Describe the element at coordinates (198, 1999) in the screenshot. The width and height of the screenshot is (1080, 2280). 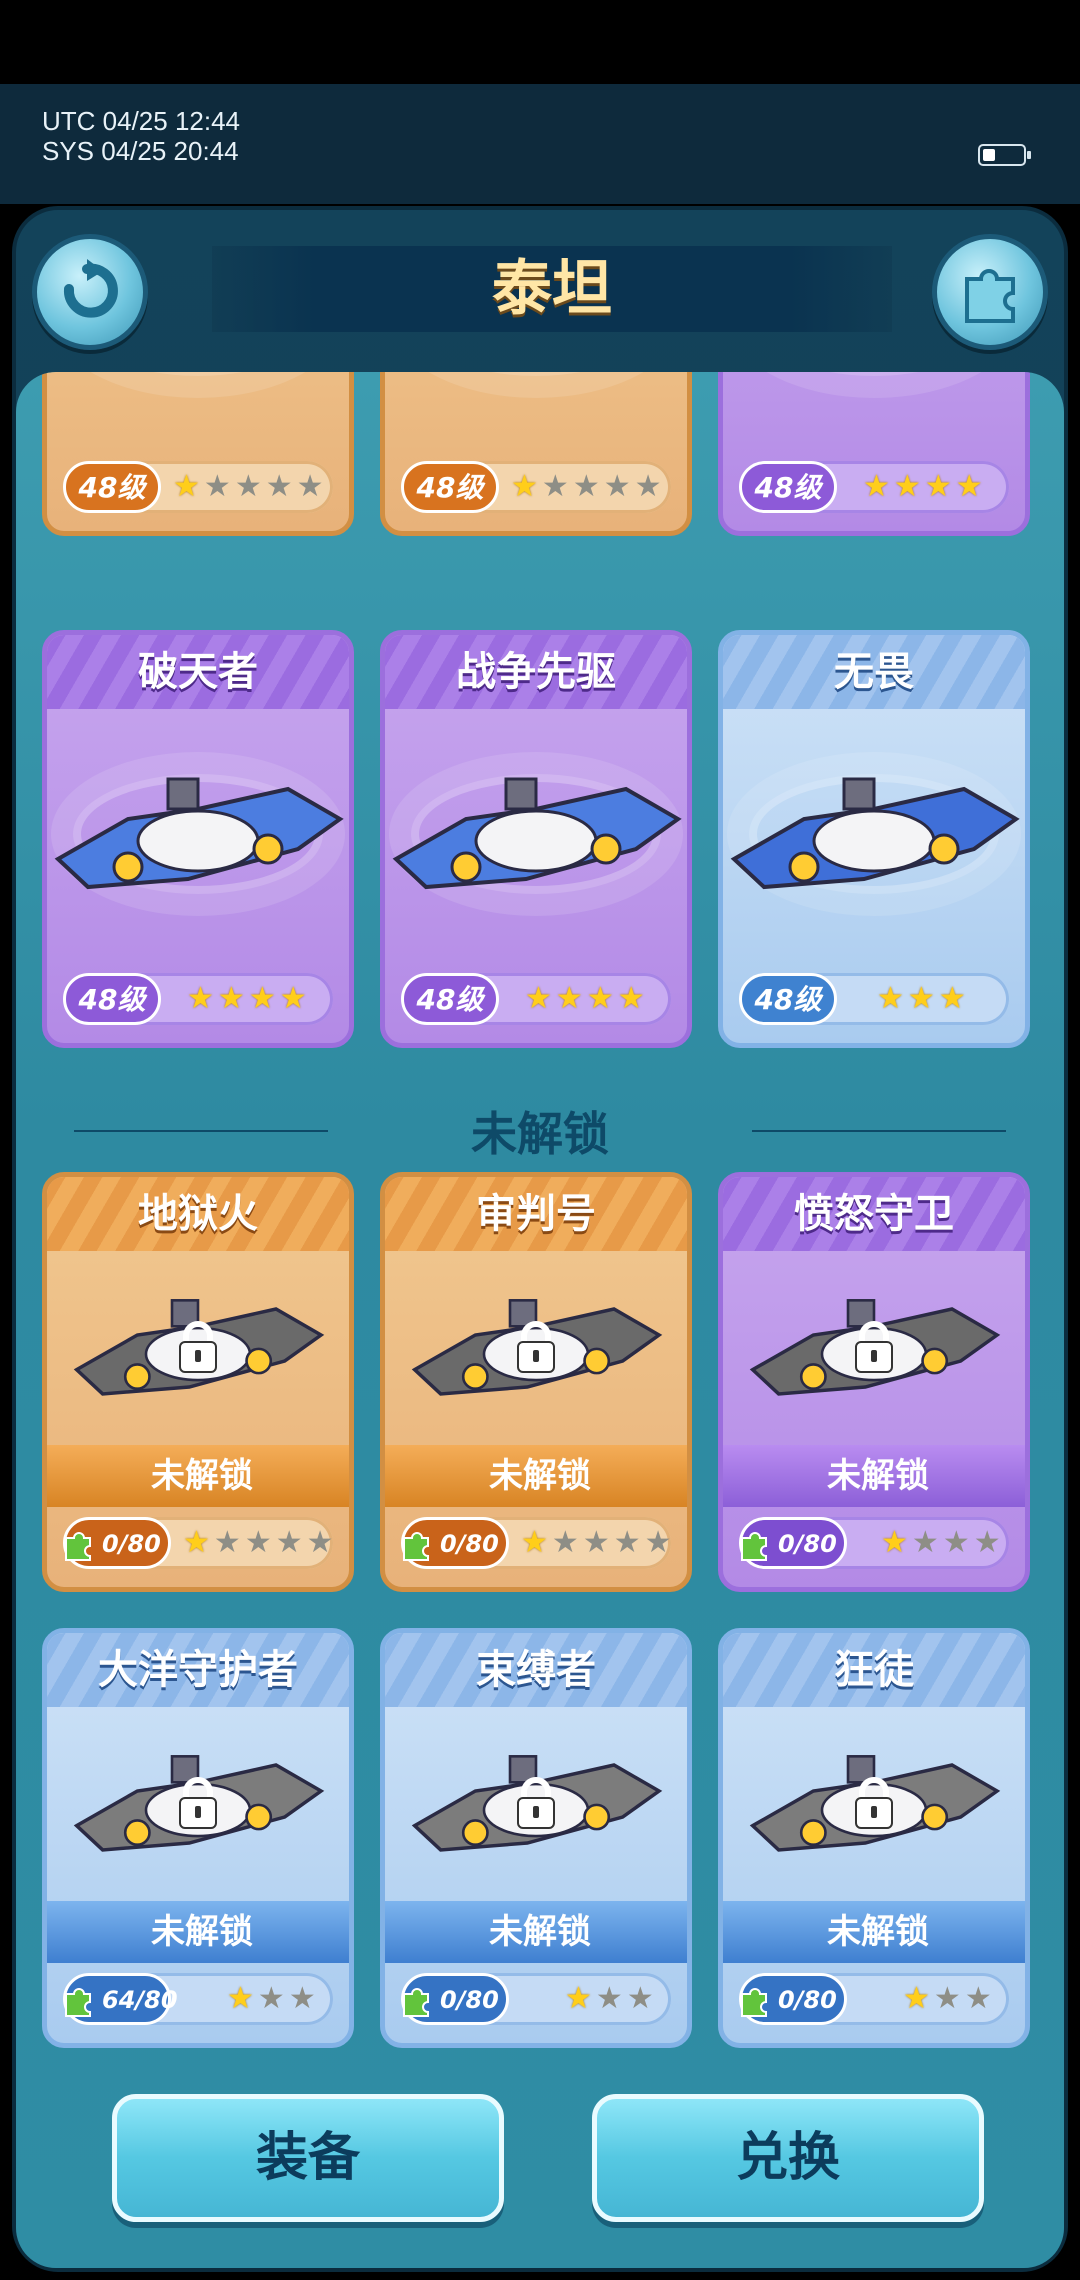
I see `fragment-bar: 64/80 ★★★` at that location.